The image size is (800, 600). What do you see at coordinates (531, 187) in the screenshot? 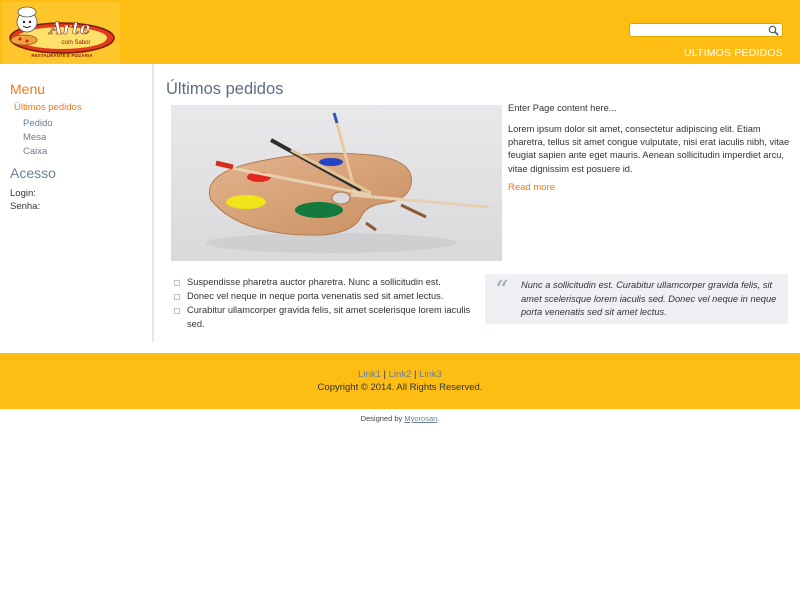
I see `read-more-link: Read more` at bounding box center [531, 187].